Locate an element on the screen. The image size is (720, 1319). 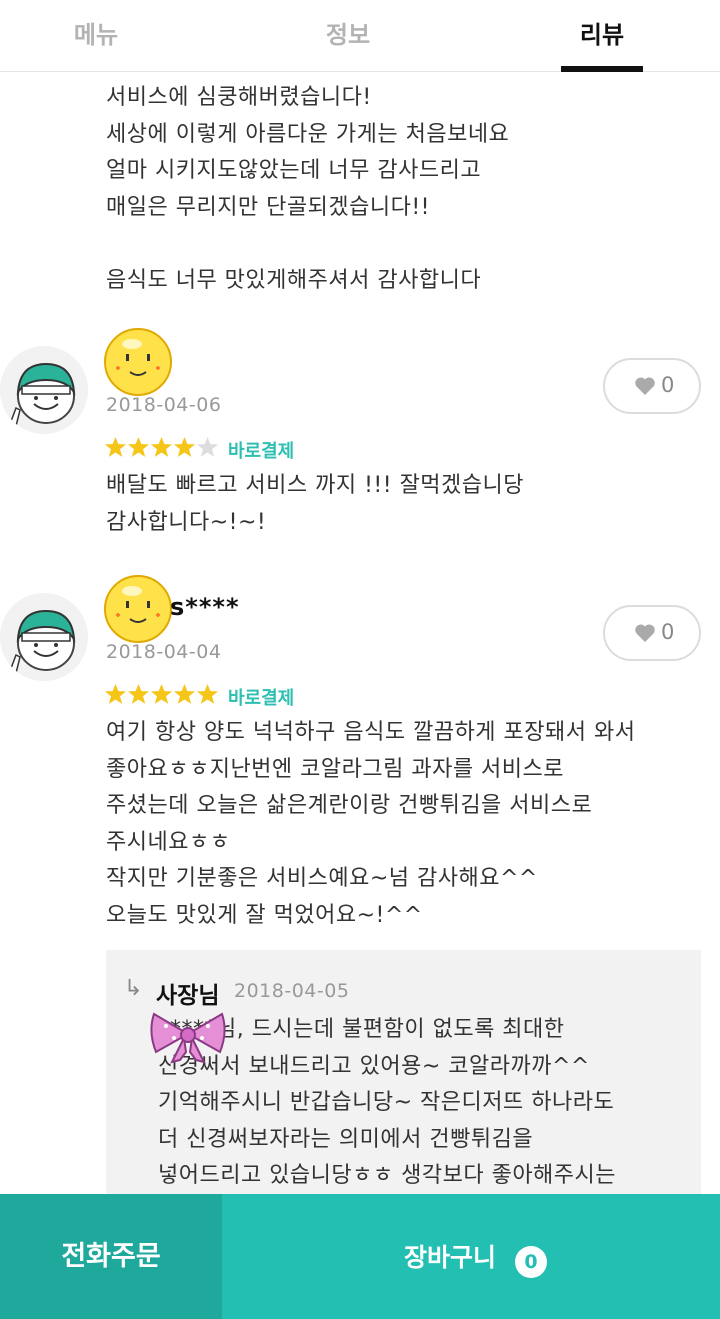
tab-bar: 메뉴 정보 리뷰 is located at coordinates (360, 36).